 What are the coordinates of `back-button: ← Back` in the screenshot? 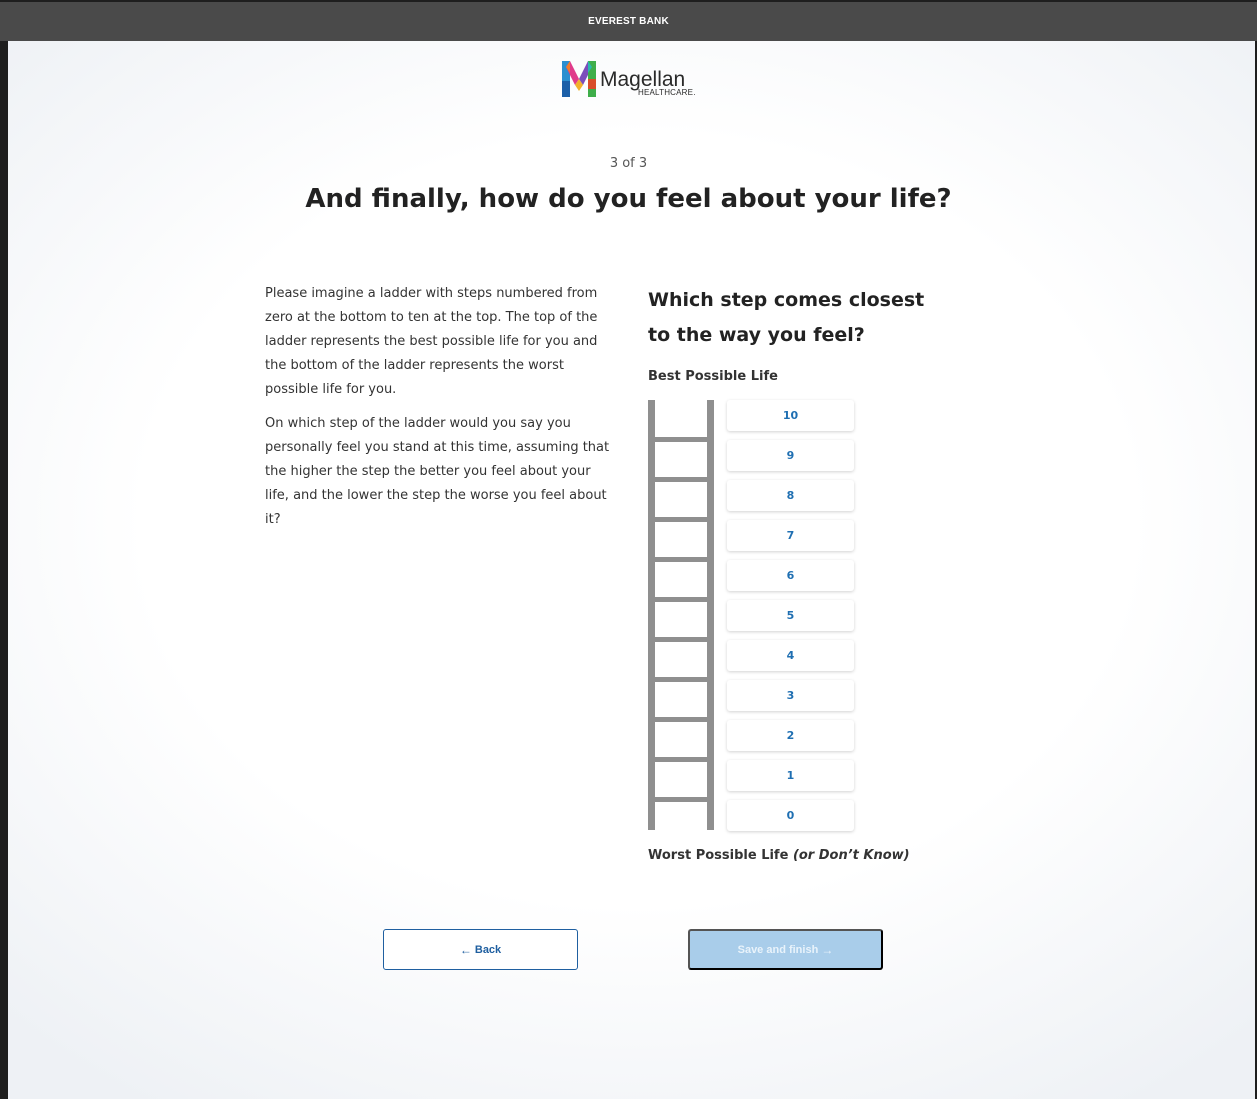 It's located at (480, 949).